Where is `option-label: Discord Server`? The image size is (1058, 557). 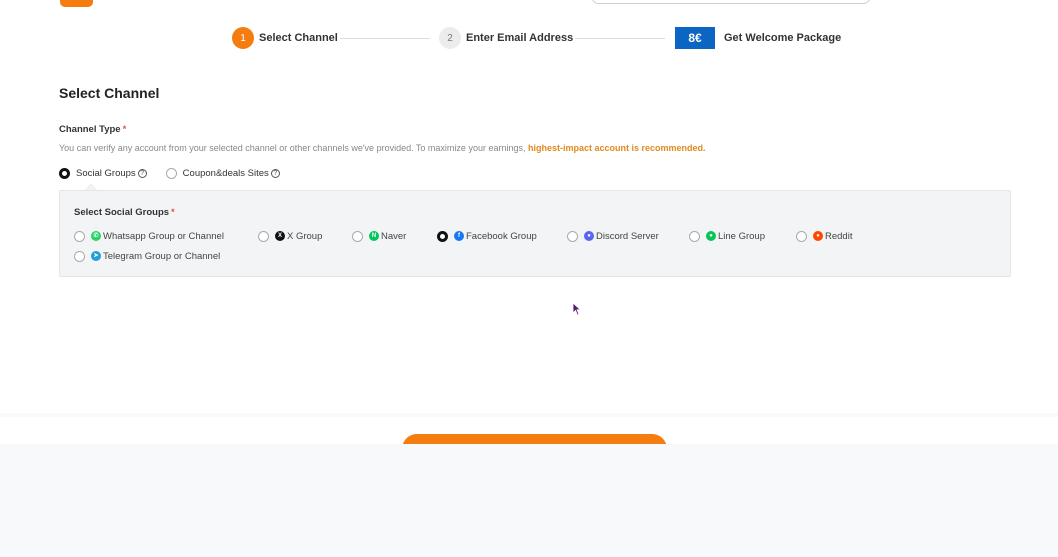 option-label: Discord Server is located at coordinates (627, 236).